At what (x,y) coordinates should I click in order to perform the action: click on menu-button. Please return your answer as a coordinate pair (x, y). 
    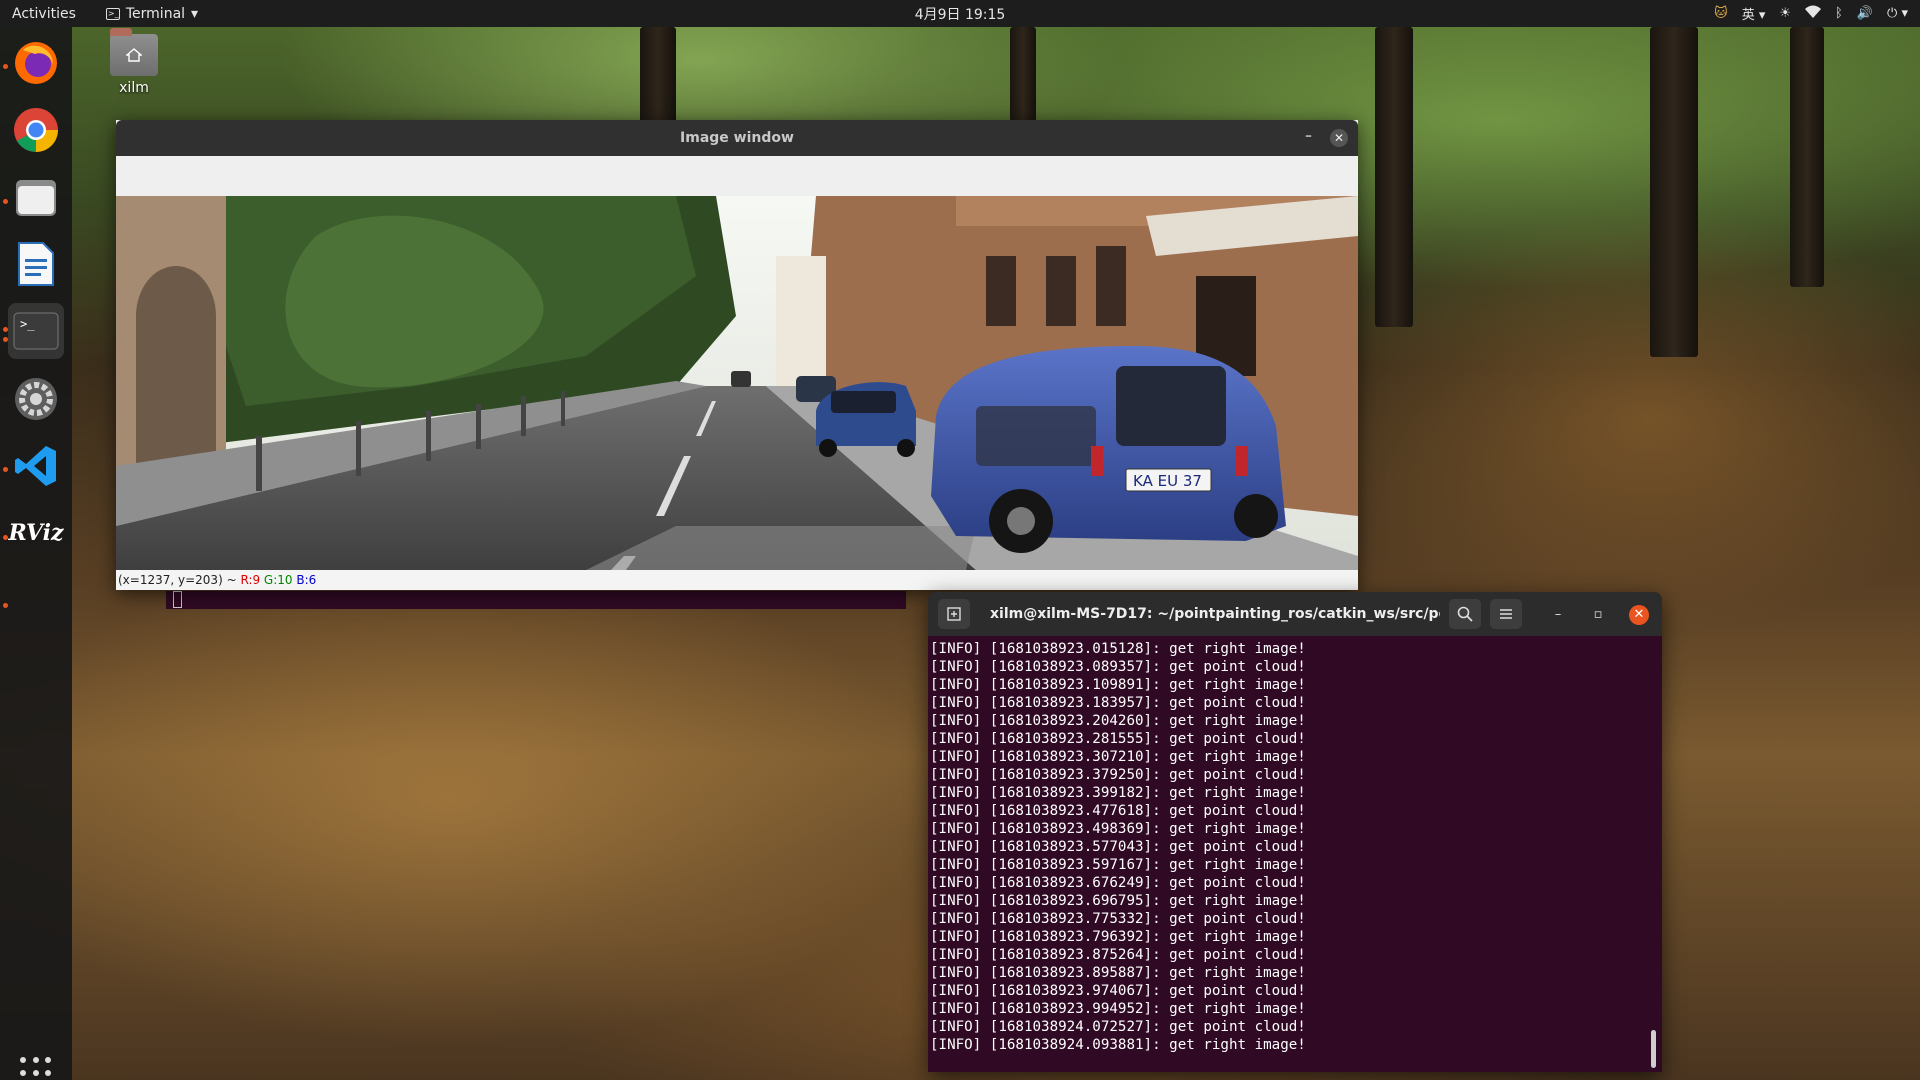
    Looking at the image, I should click on (1506, 614).